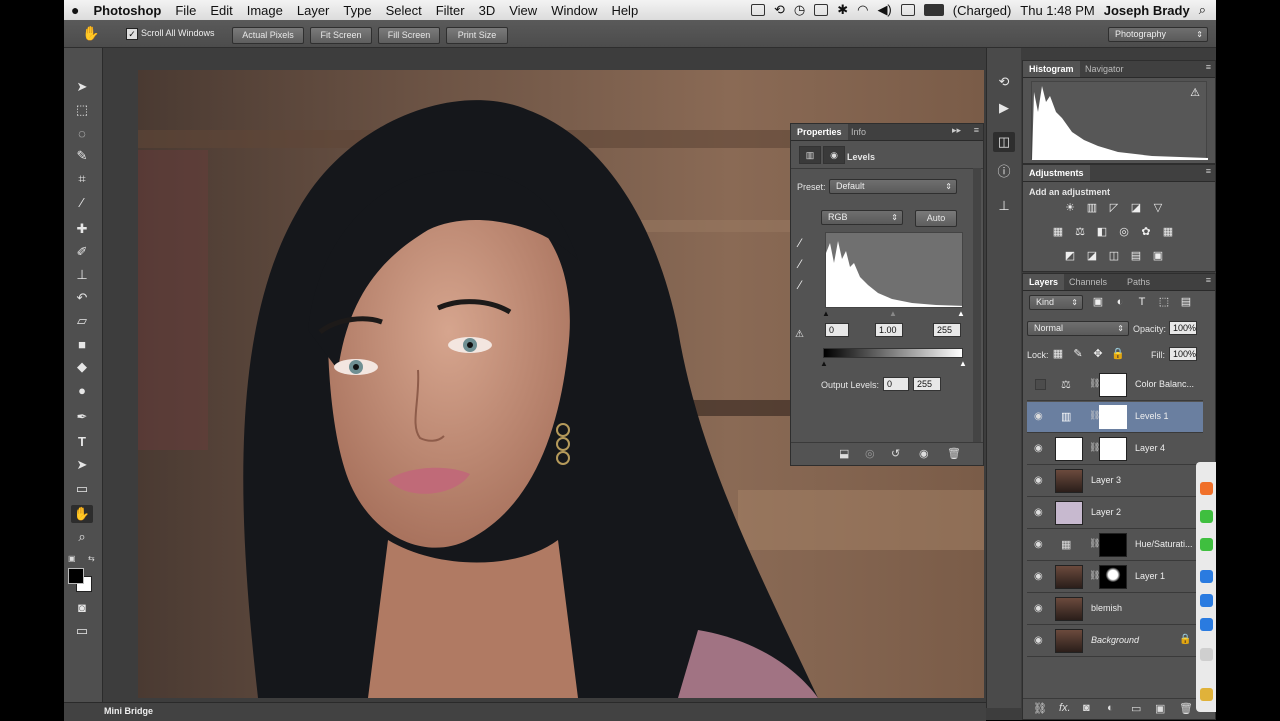 The height and width of the screenshot is (721, 1280). I want to click on blur-tool-icon: ◆, so click(82, 367).